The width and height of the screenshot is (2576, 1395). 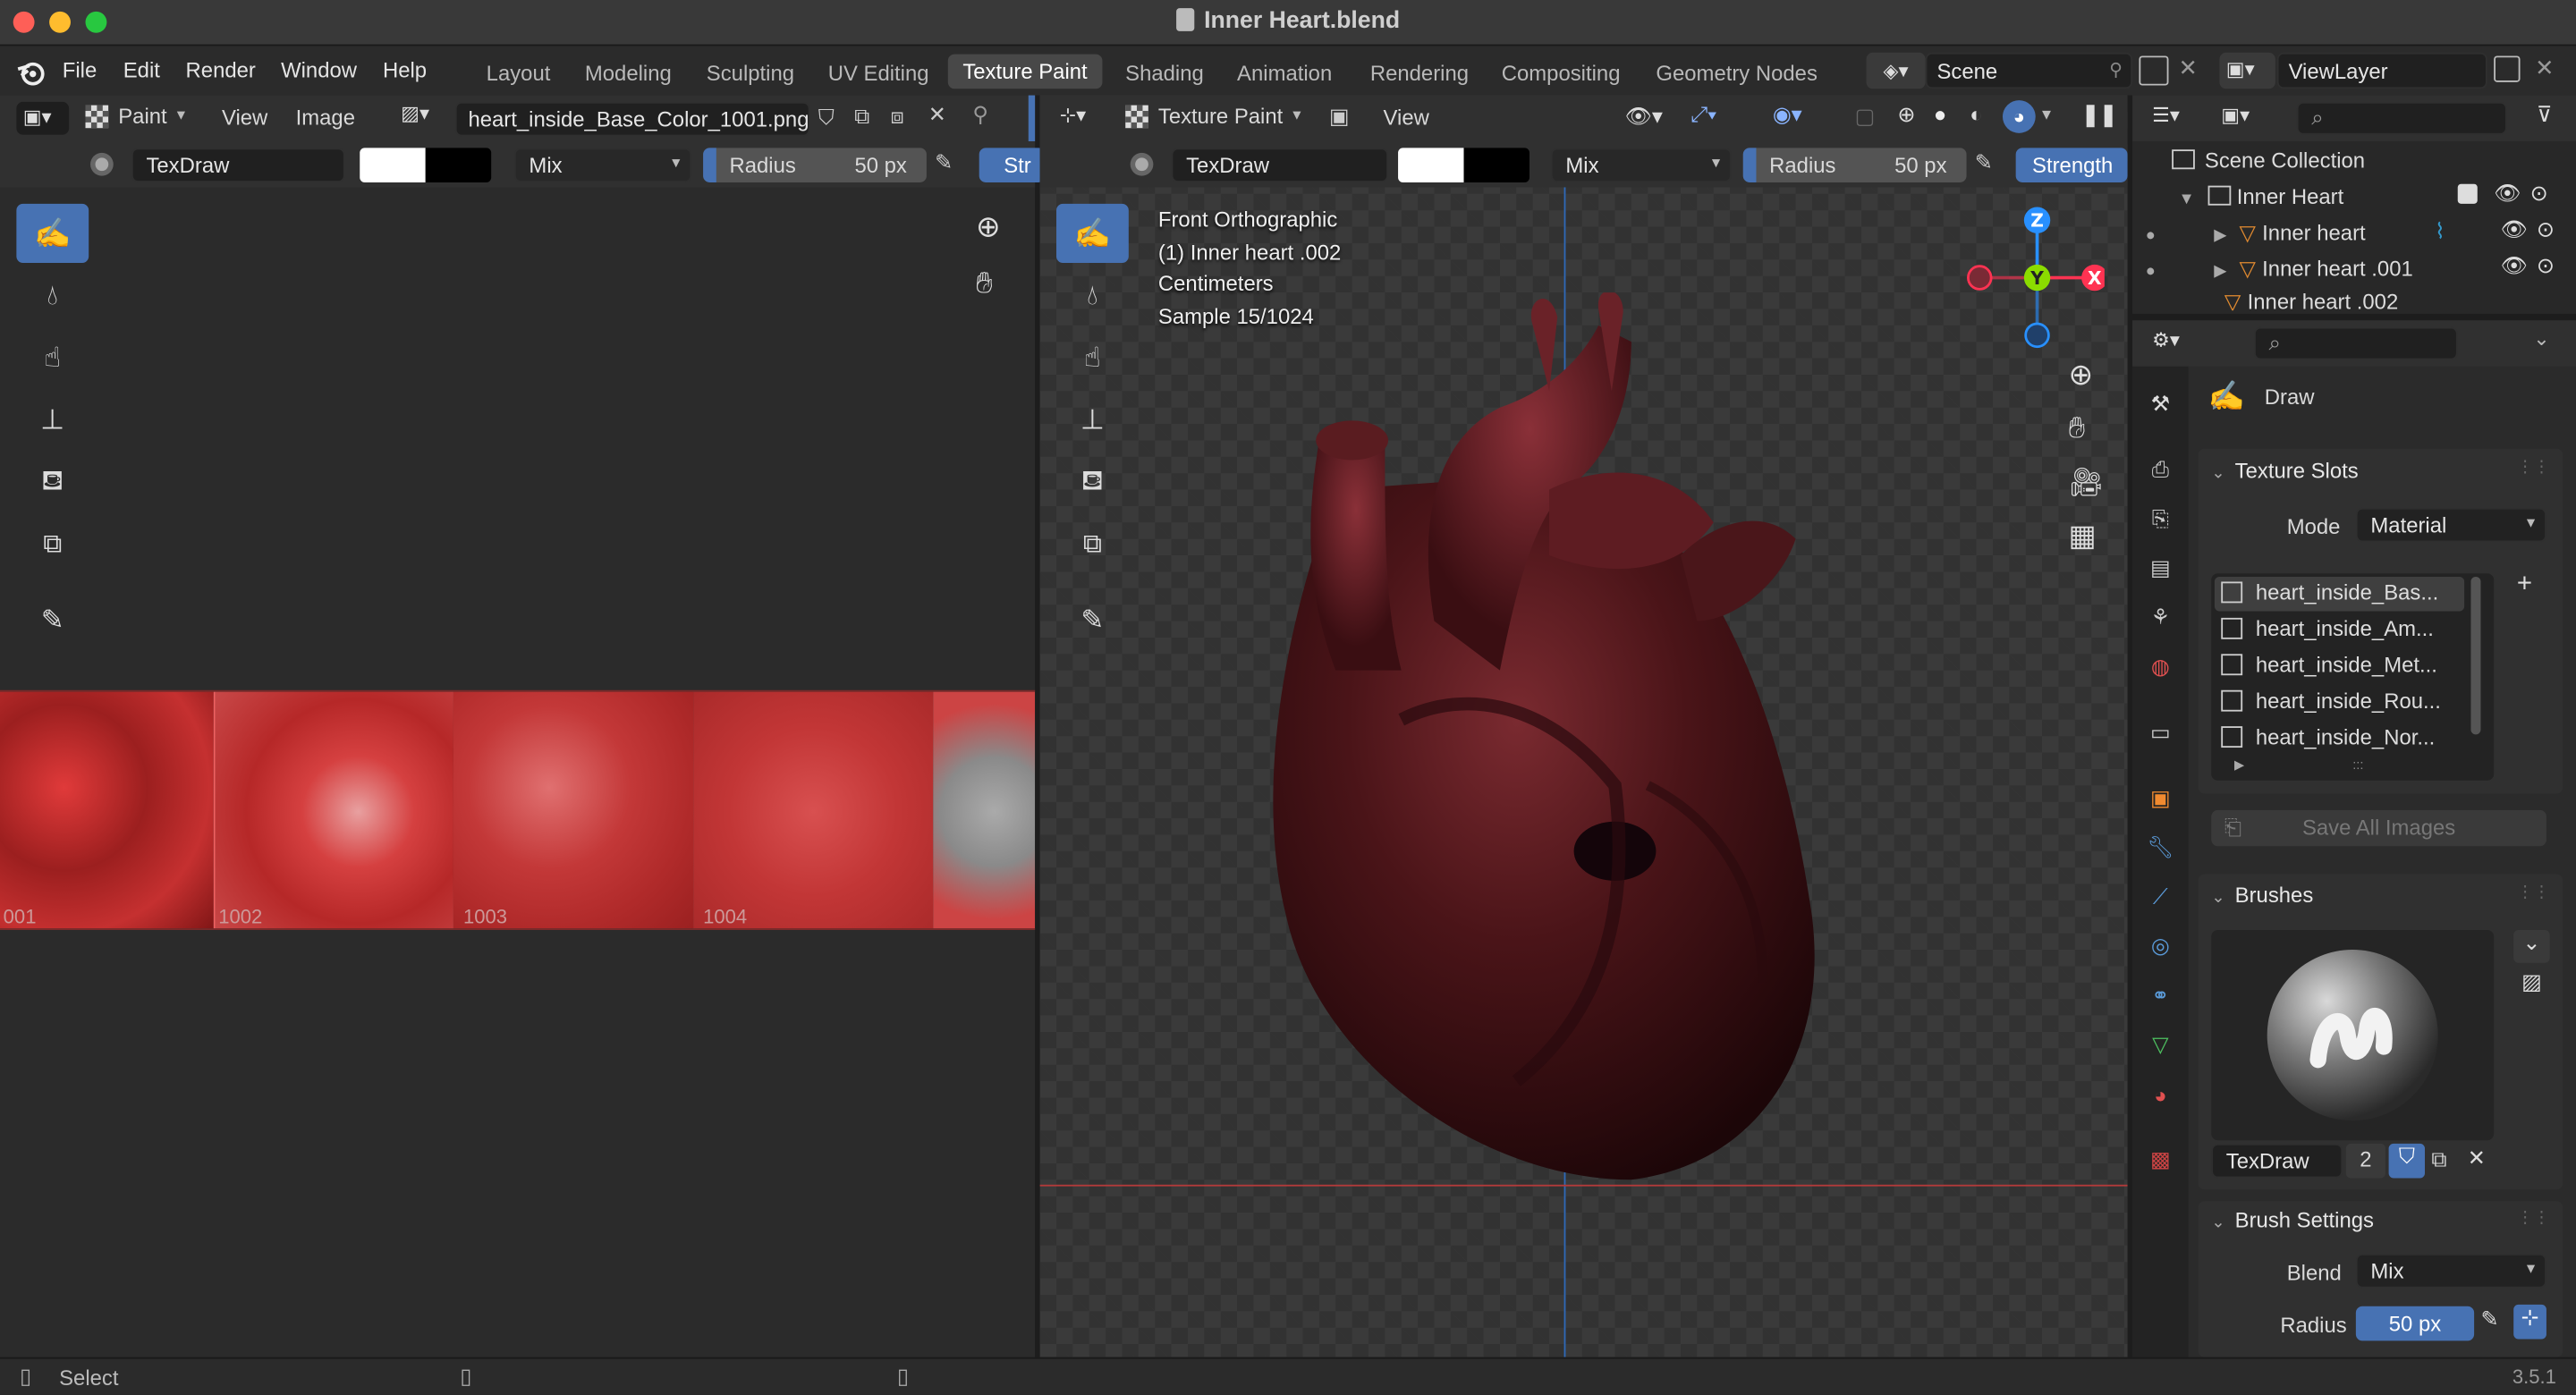 I want to click on tab-layout: Layout, so click(x=519, y=73).